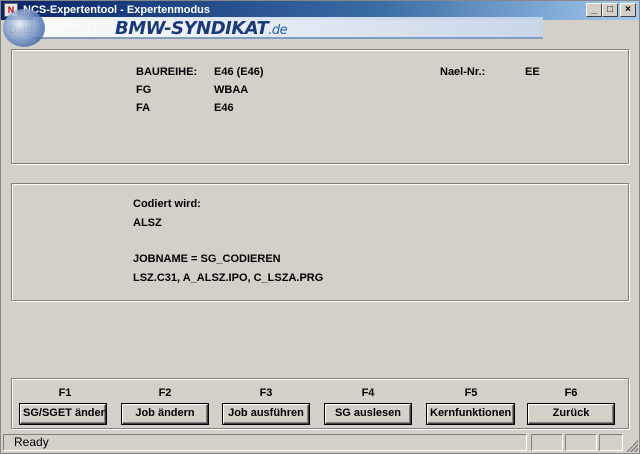  What do you see at coordinates (165, 414) in the screenshot?
I see `job-aendern-button: Job ändern` at bounding box center [165, 414].